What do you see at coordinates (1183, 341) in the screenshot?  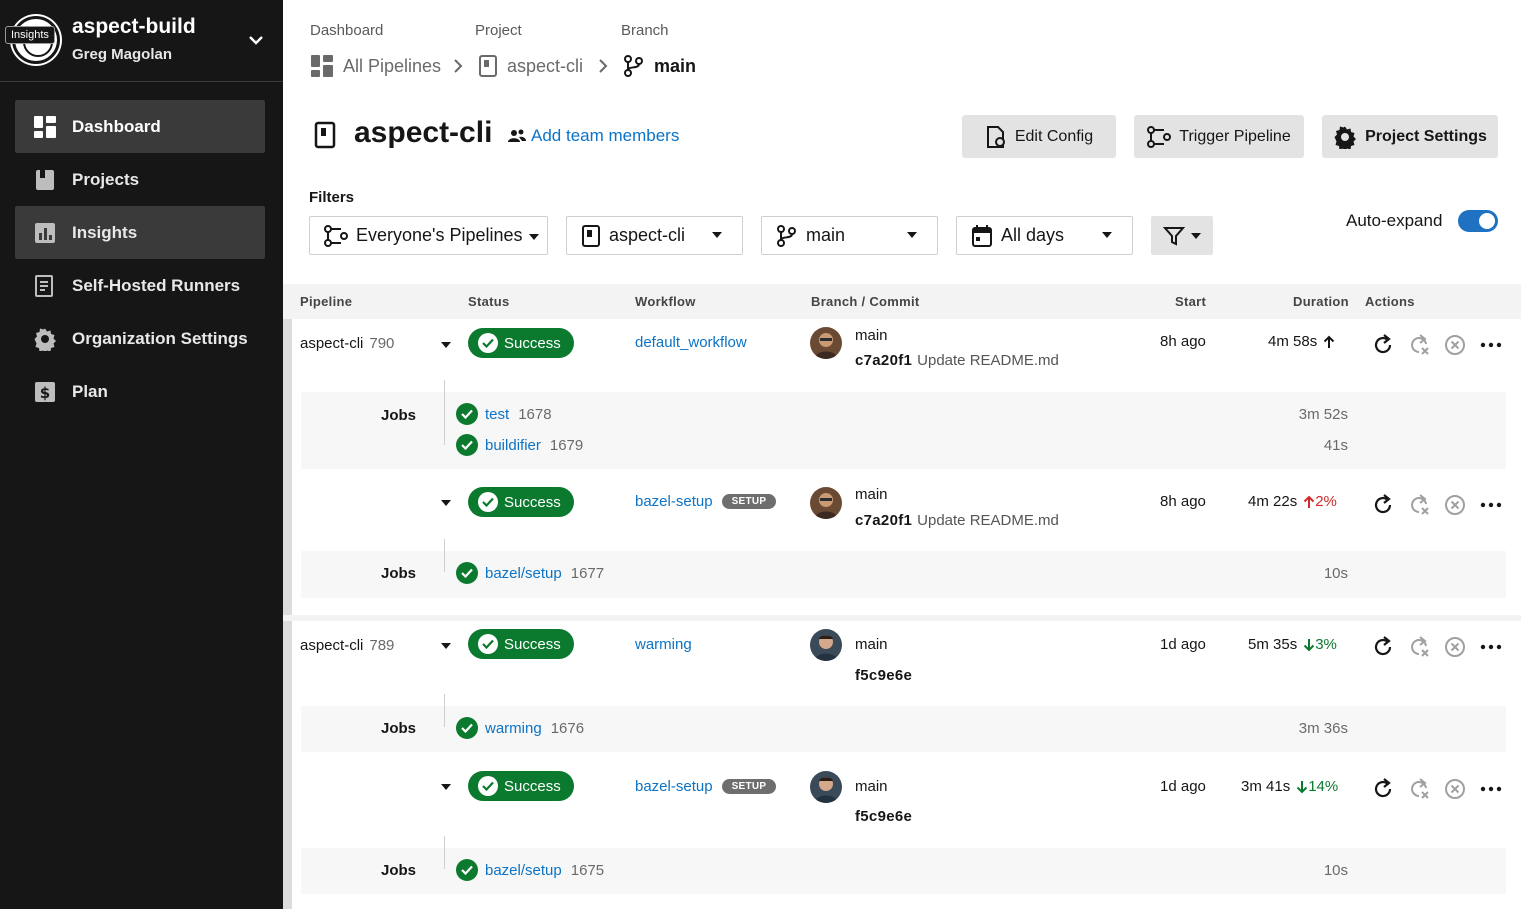 I see `start-time: 8h ago` at bounding box center [1183, 341].